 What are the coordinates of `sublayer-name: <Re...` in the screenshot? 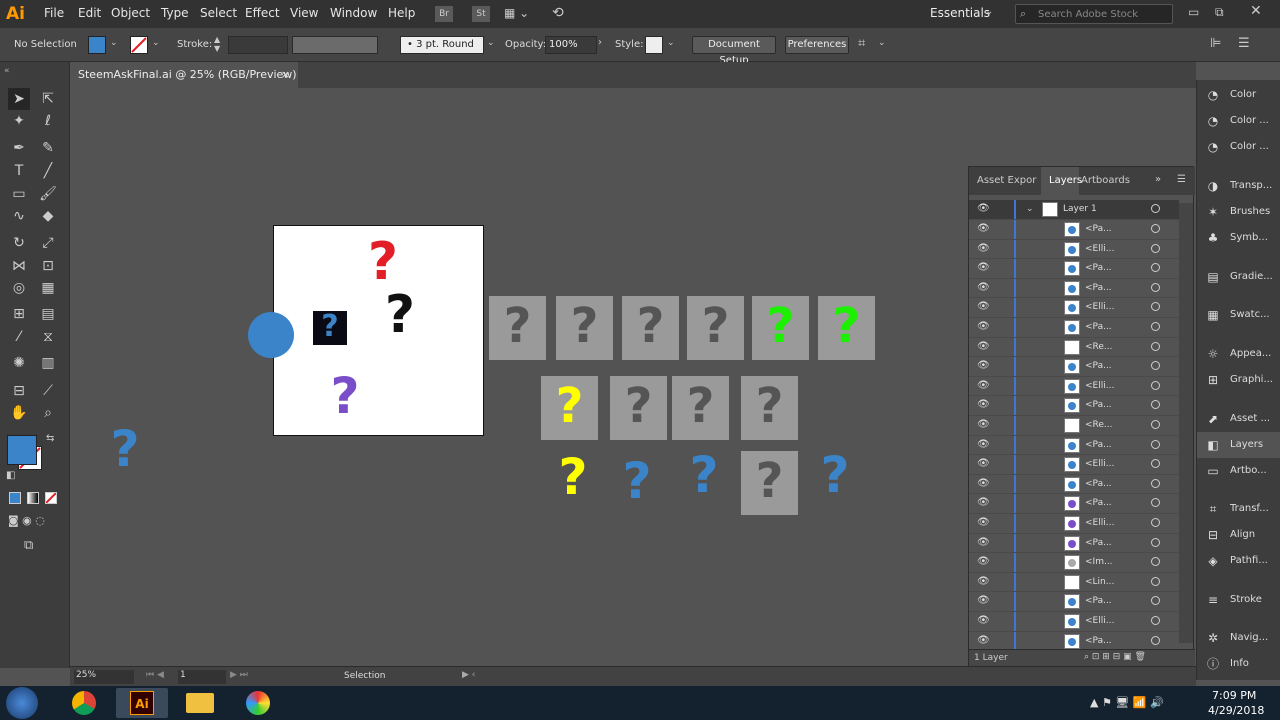 It's located at (1099, 425).